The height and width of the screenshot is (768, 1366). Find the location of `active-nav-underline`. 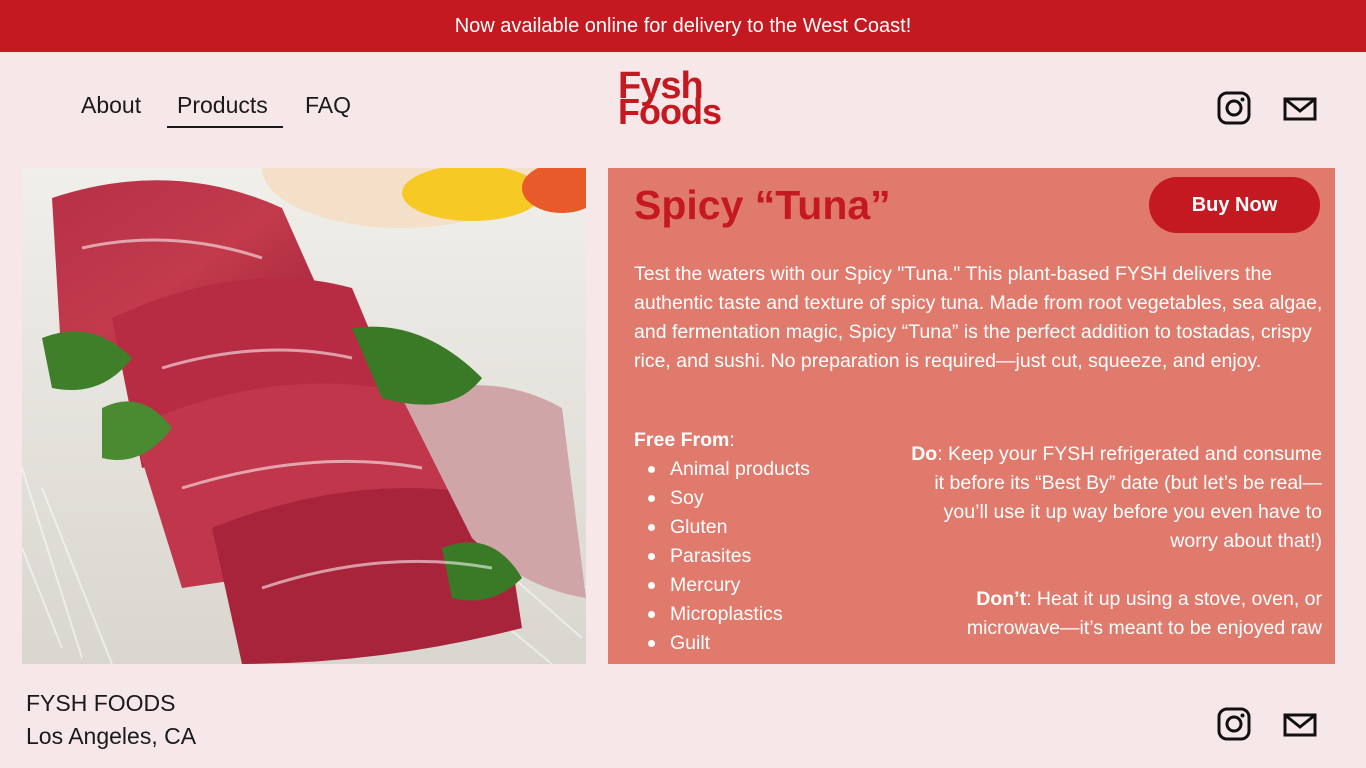

active-nav-underline is located at coordinates (225, 127).